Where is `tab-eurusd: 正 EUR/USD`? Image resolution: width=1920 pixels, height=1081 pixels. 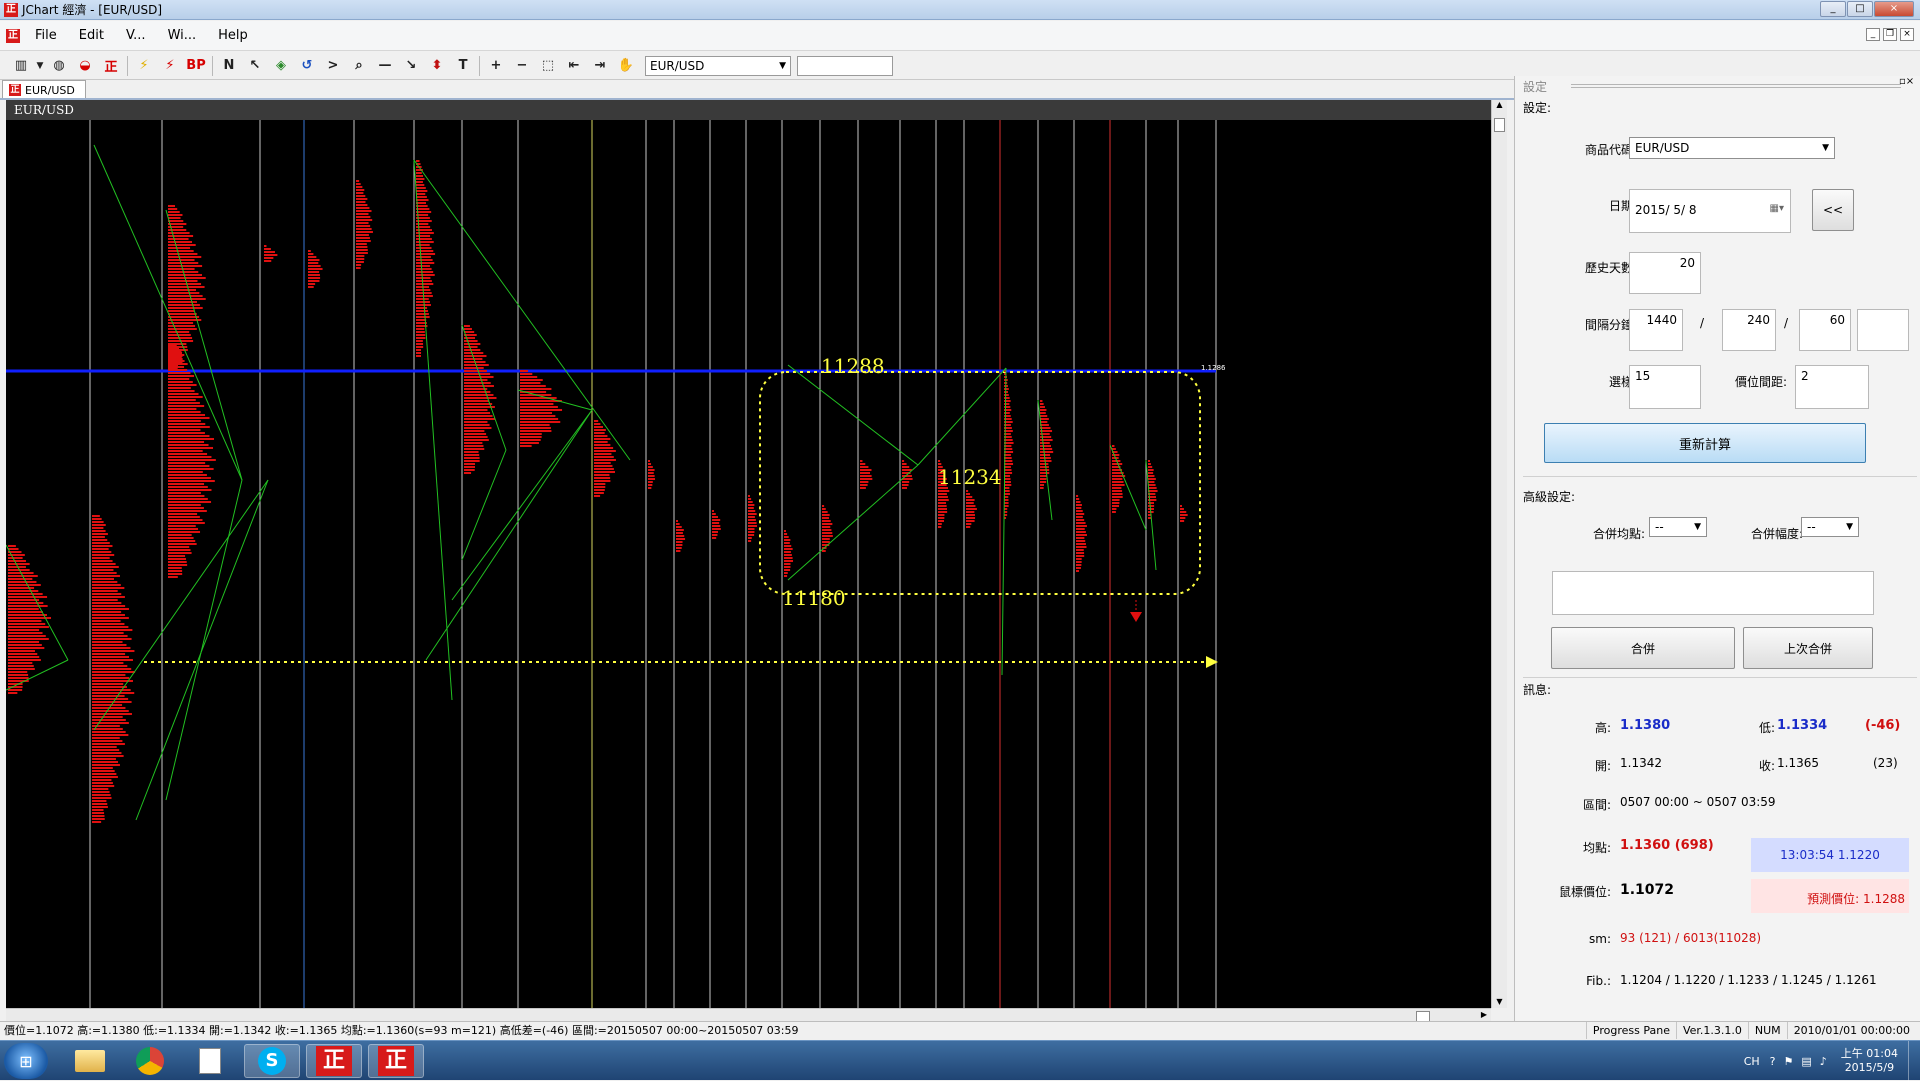
tab-eurusd: 正 EUR/USD is located at coordinates (44, 89).